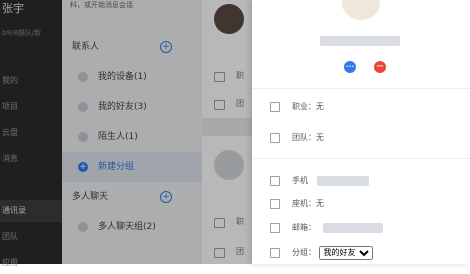 The width and height of the screenshot is (470, 274). What do you see at coordinates (227, 132) in the screenshot?
I see `contact-cards: 职 团 职 团` at bounding box center [227, 132].